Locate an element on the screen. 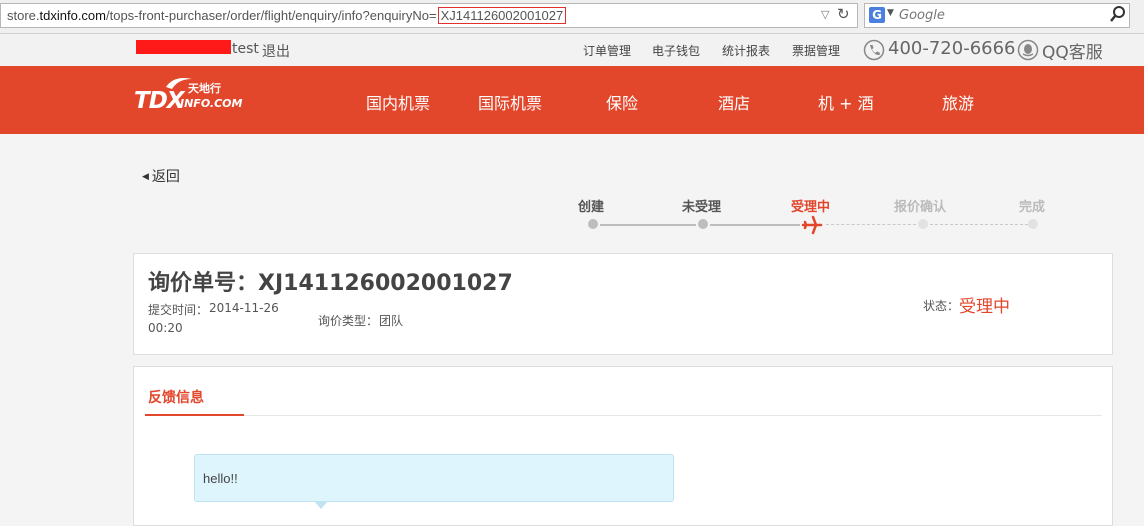 The height and width of the screenshot is (526, 1144). nav-insurance: 保险 is located at coordinates (622, 102).